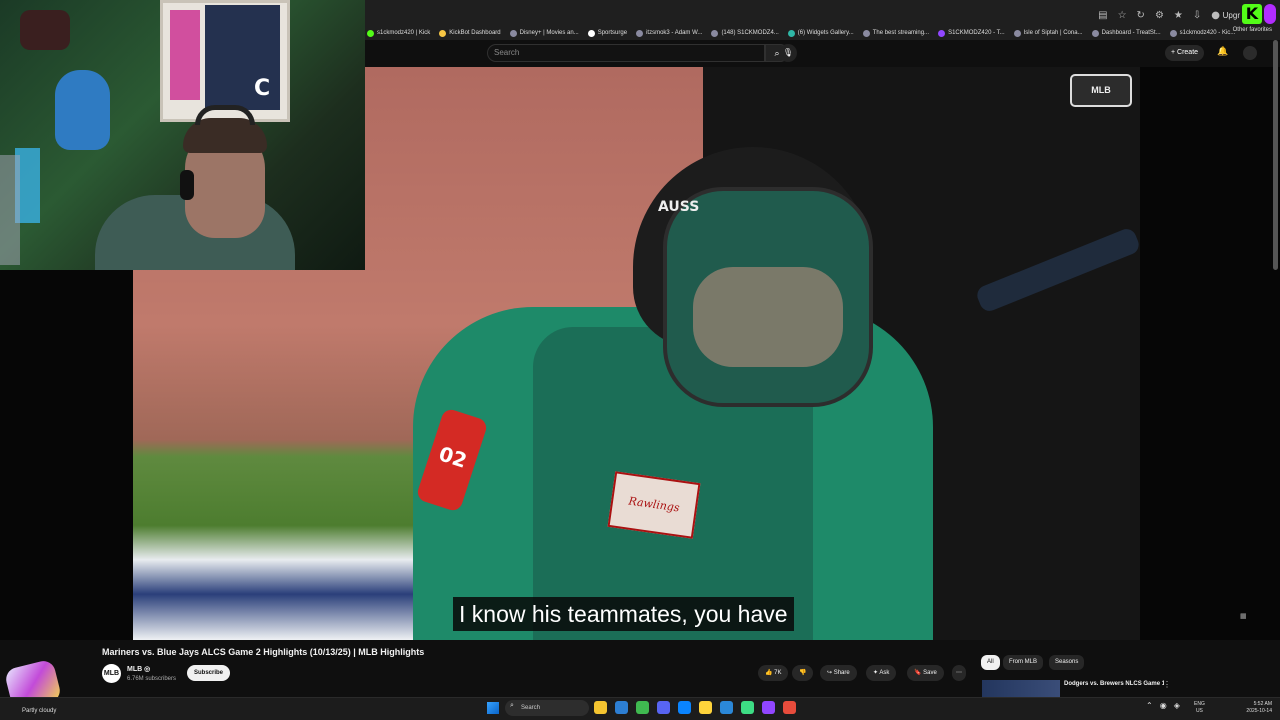 This screenshot has width=1280, height=720. I want to click on system-tray: ⌃ ◉ ◈, so click(1163, 705).